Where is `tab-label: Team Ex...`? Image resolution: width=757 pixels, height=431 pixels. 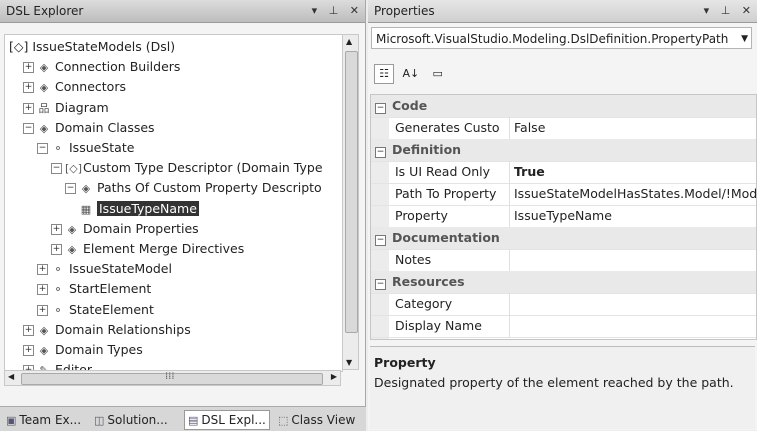 tab-label: Team Ex... is located at coordinates (50, 420).